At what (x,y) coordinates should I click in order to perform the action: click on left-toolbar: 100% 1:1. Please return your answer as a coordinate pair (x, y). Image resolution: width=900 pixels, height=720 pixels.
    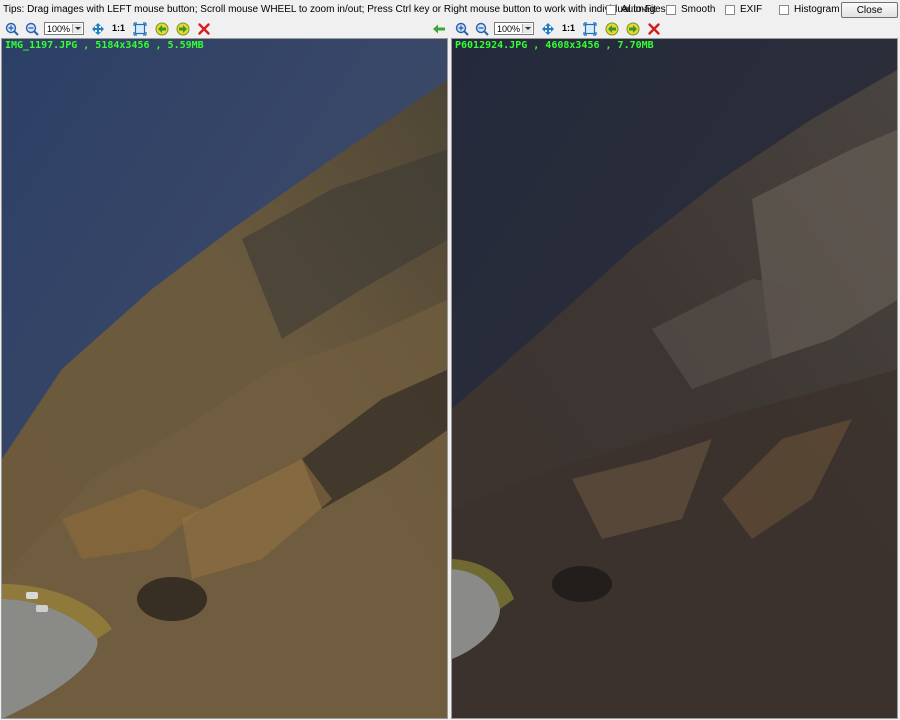
    Looking at the image, I should click on (225, 29).